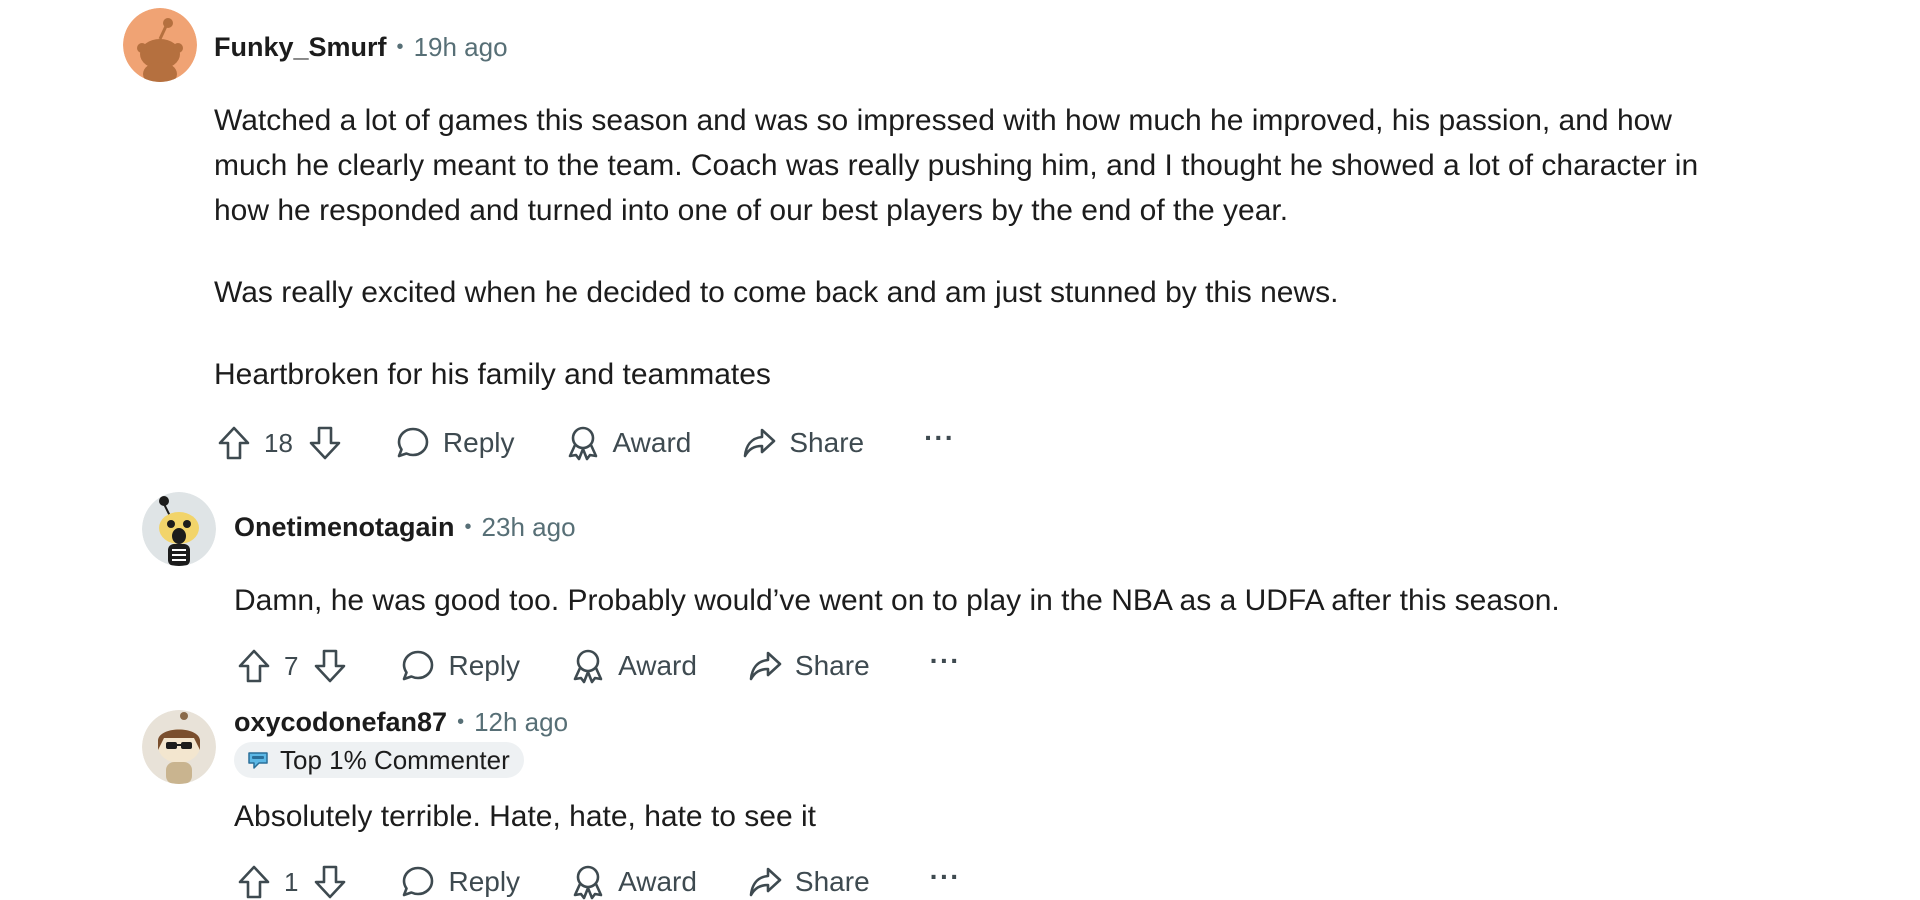  I want to click on vote-controls: 1, so click(292, 881).